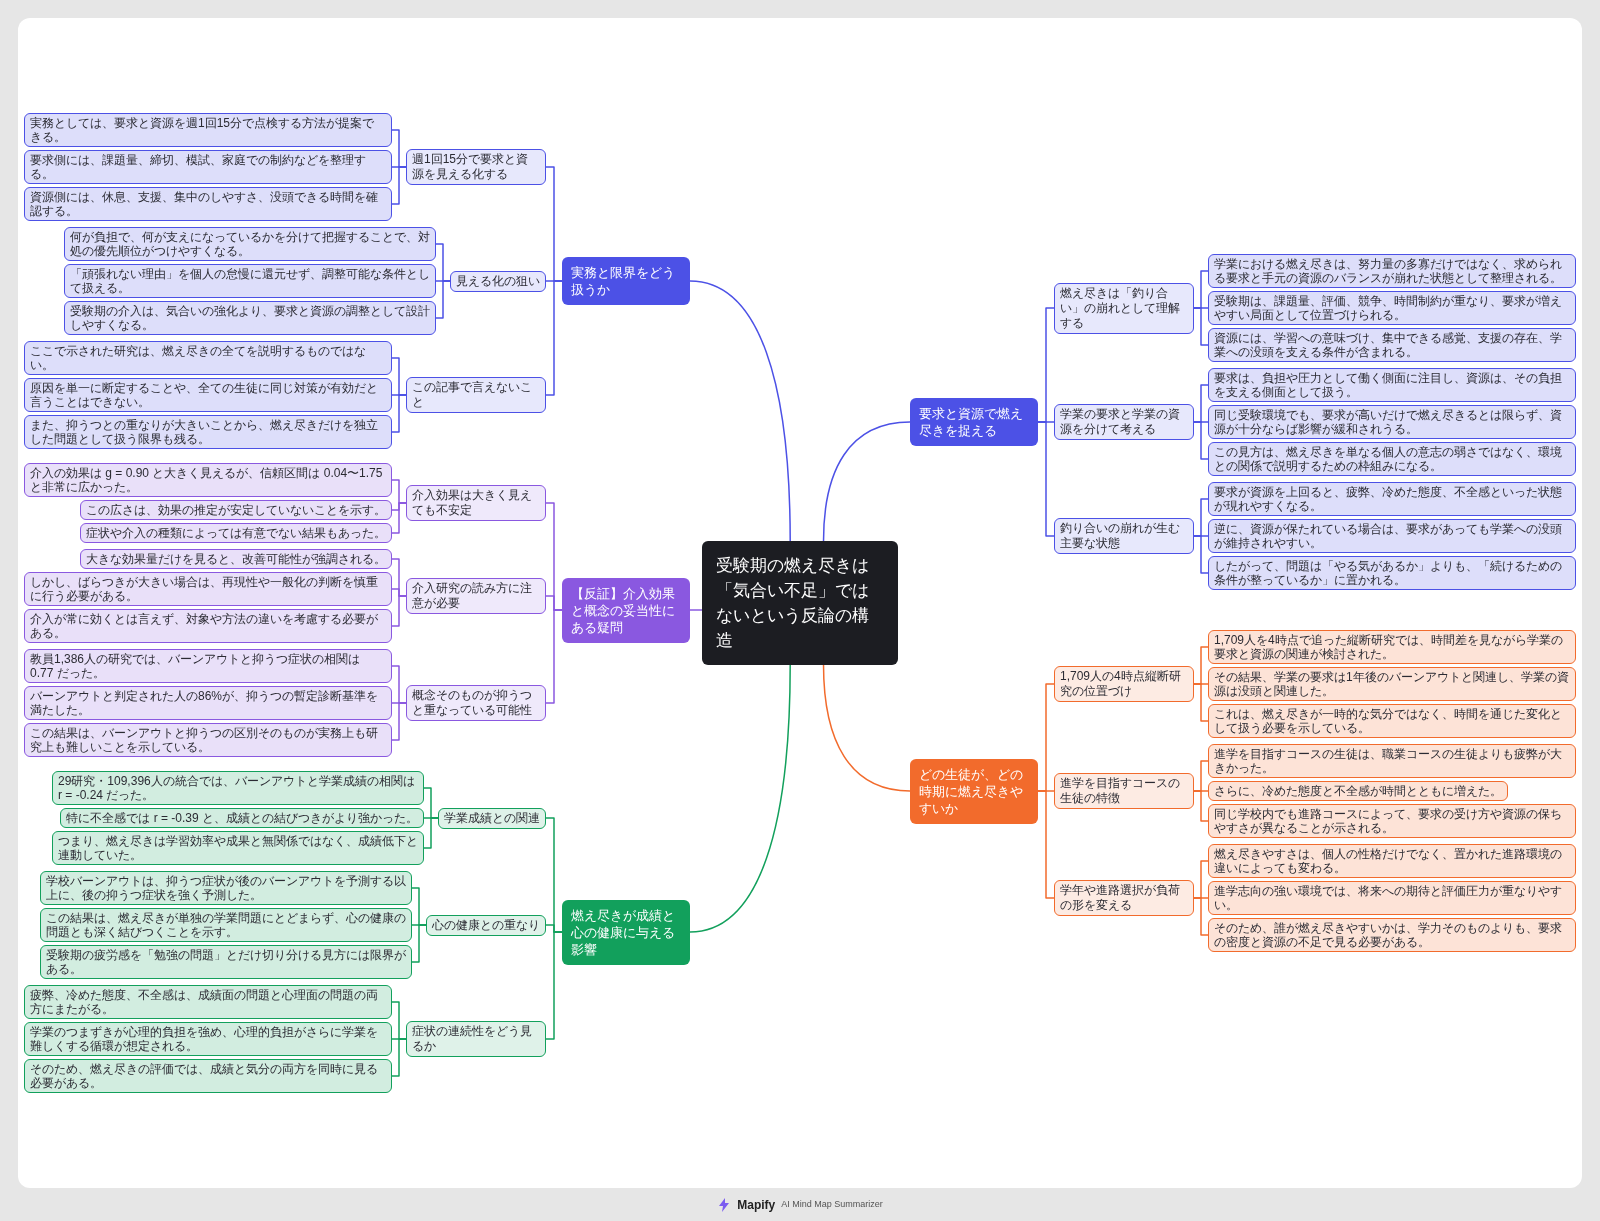 Image resolution: width=1600 pixels, height=1221 pixels. Describe the element at coordinates (1124, 684) in the screenshot. I see `subtopic-node: 1,709人の4時点縦断研究の位置づけ` at that location.